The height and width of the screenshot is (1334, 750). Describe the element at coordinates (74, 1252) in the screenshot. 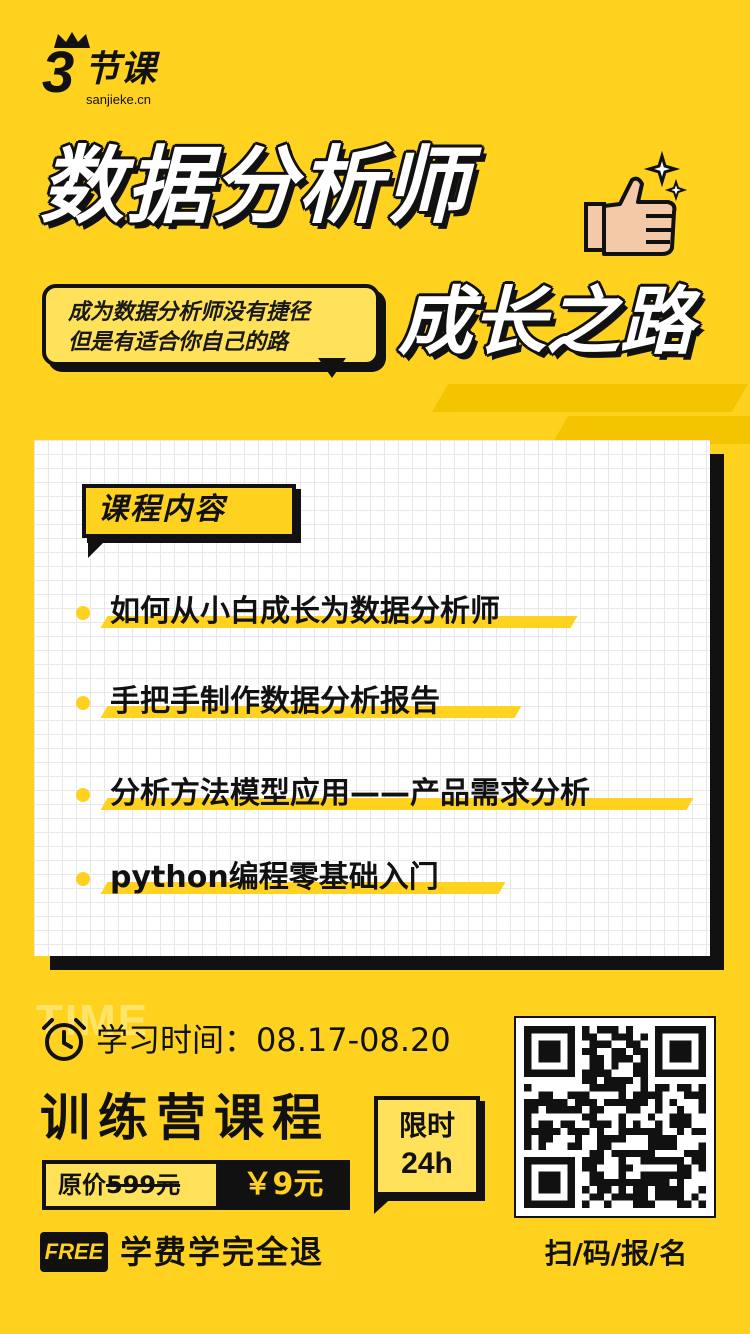

I see `free-badge: FREE` at that location.